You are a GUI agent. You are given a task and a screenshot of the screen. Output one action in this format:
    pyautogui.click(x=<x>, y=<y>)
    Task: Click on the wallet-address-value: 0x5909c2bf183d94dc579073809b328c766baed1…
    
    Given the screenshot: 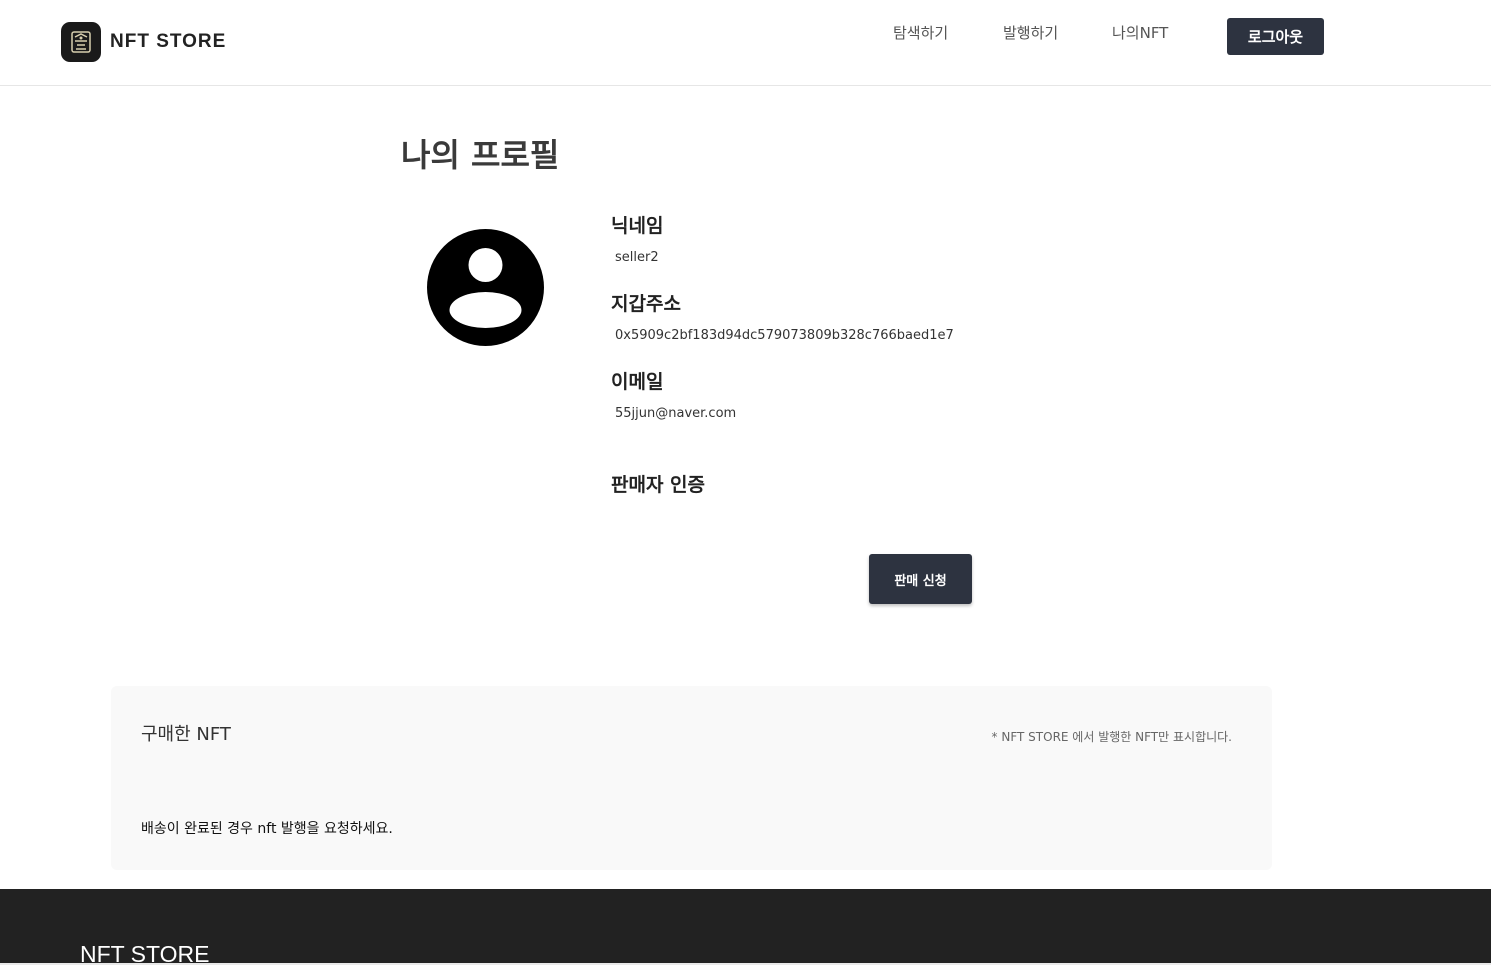 What is the action you would take?
    pyautogui.click(x=784, y=335)
    